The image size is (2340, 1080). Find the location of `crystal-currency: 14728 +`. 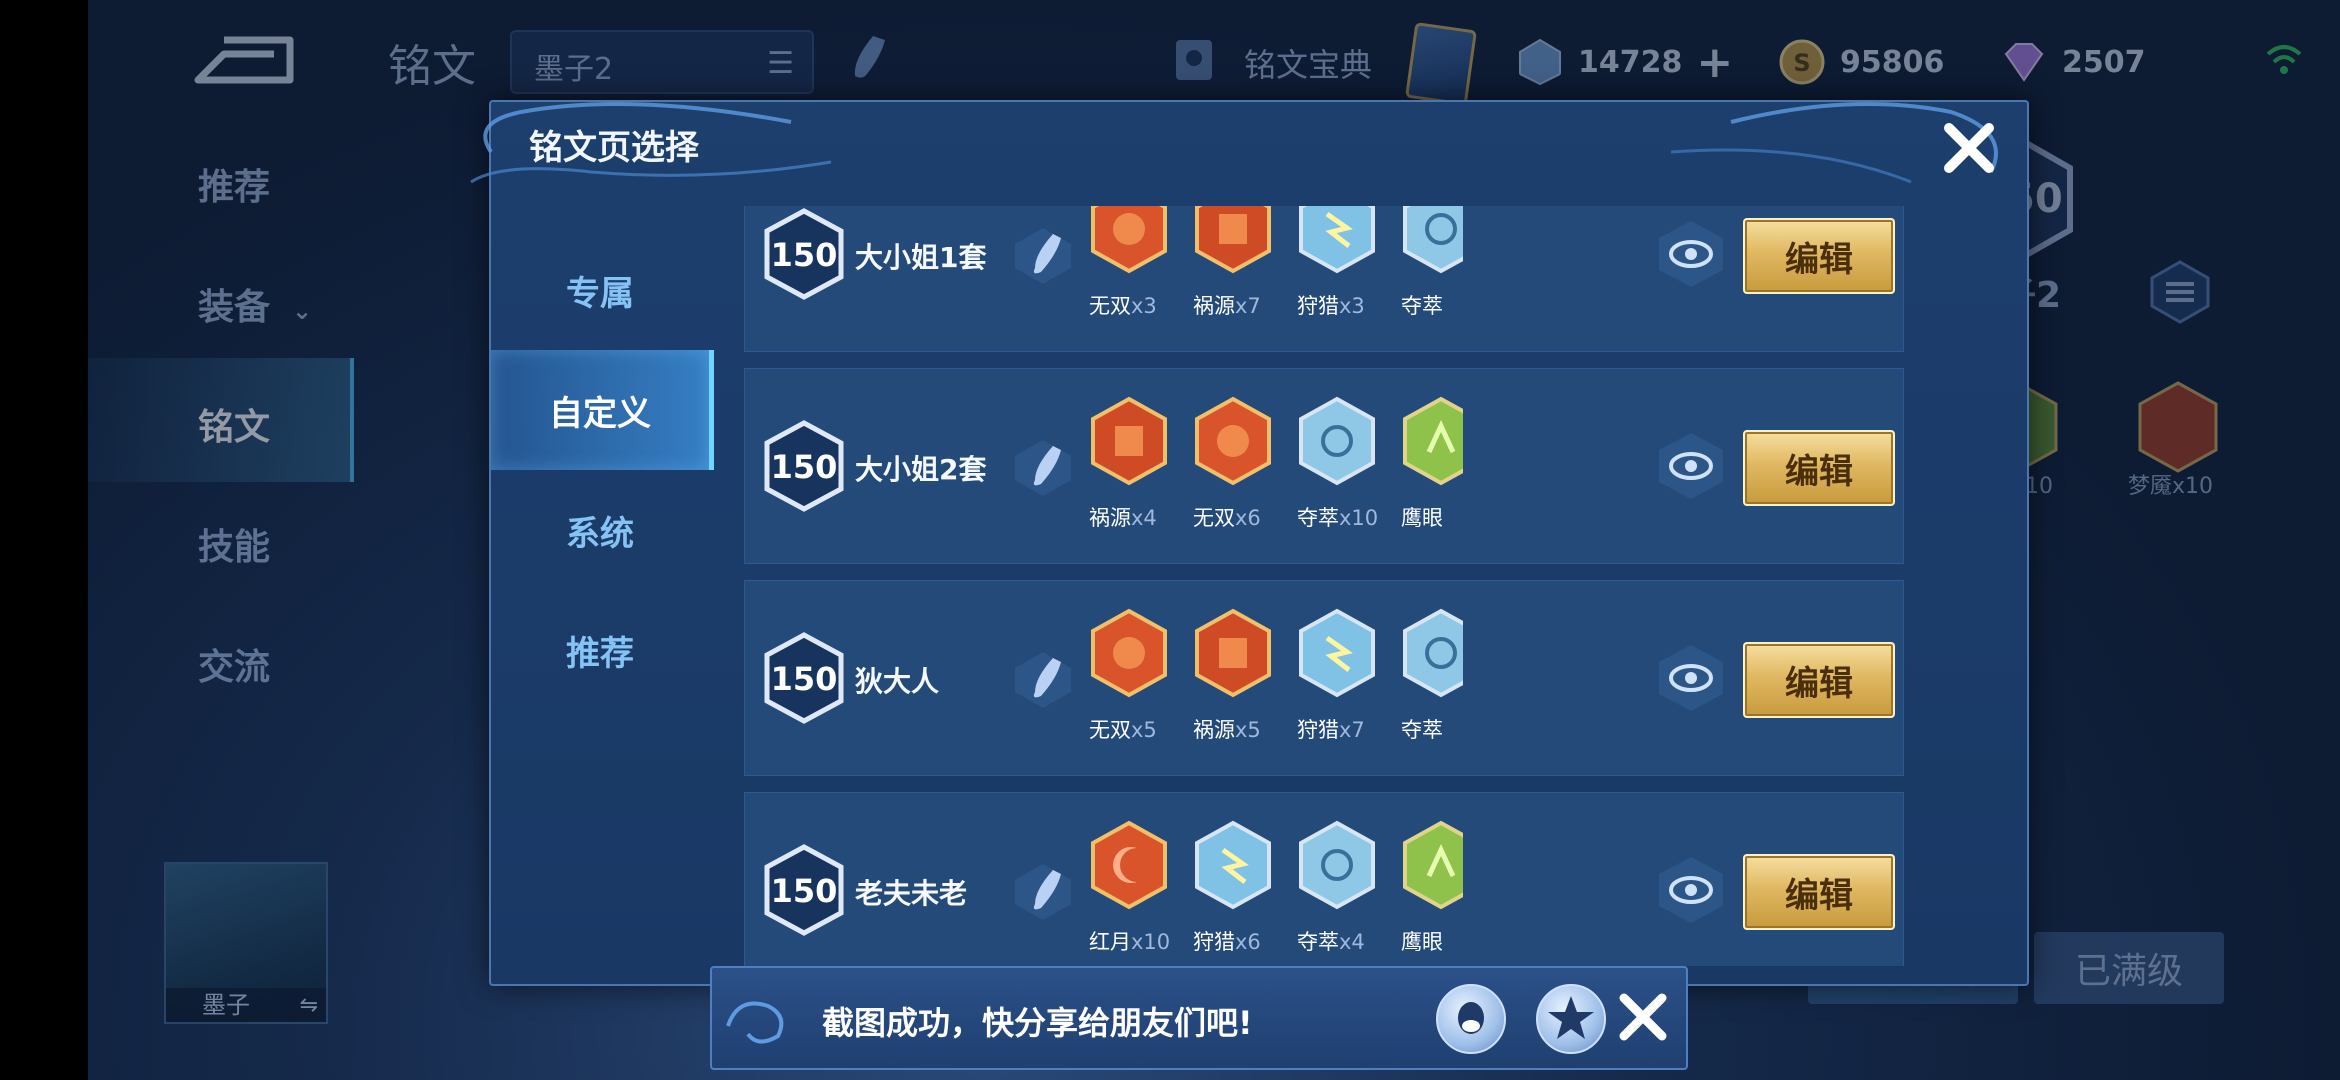

crystal-currency: 14728 + is located at coordinates (1624, 62).